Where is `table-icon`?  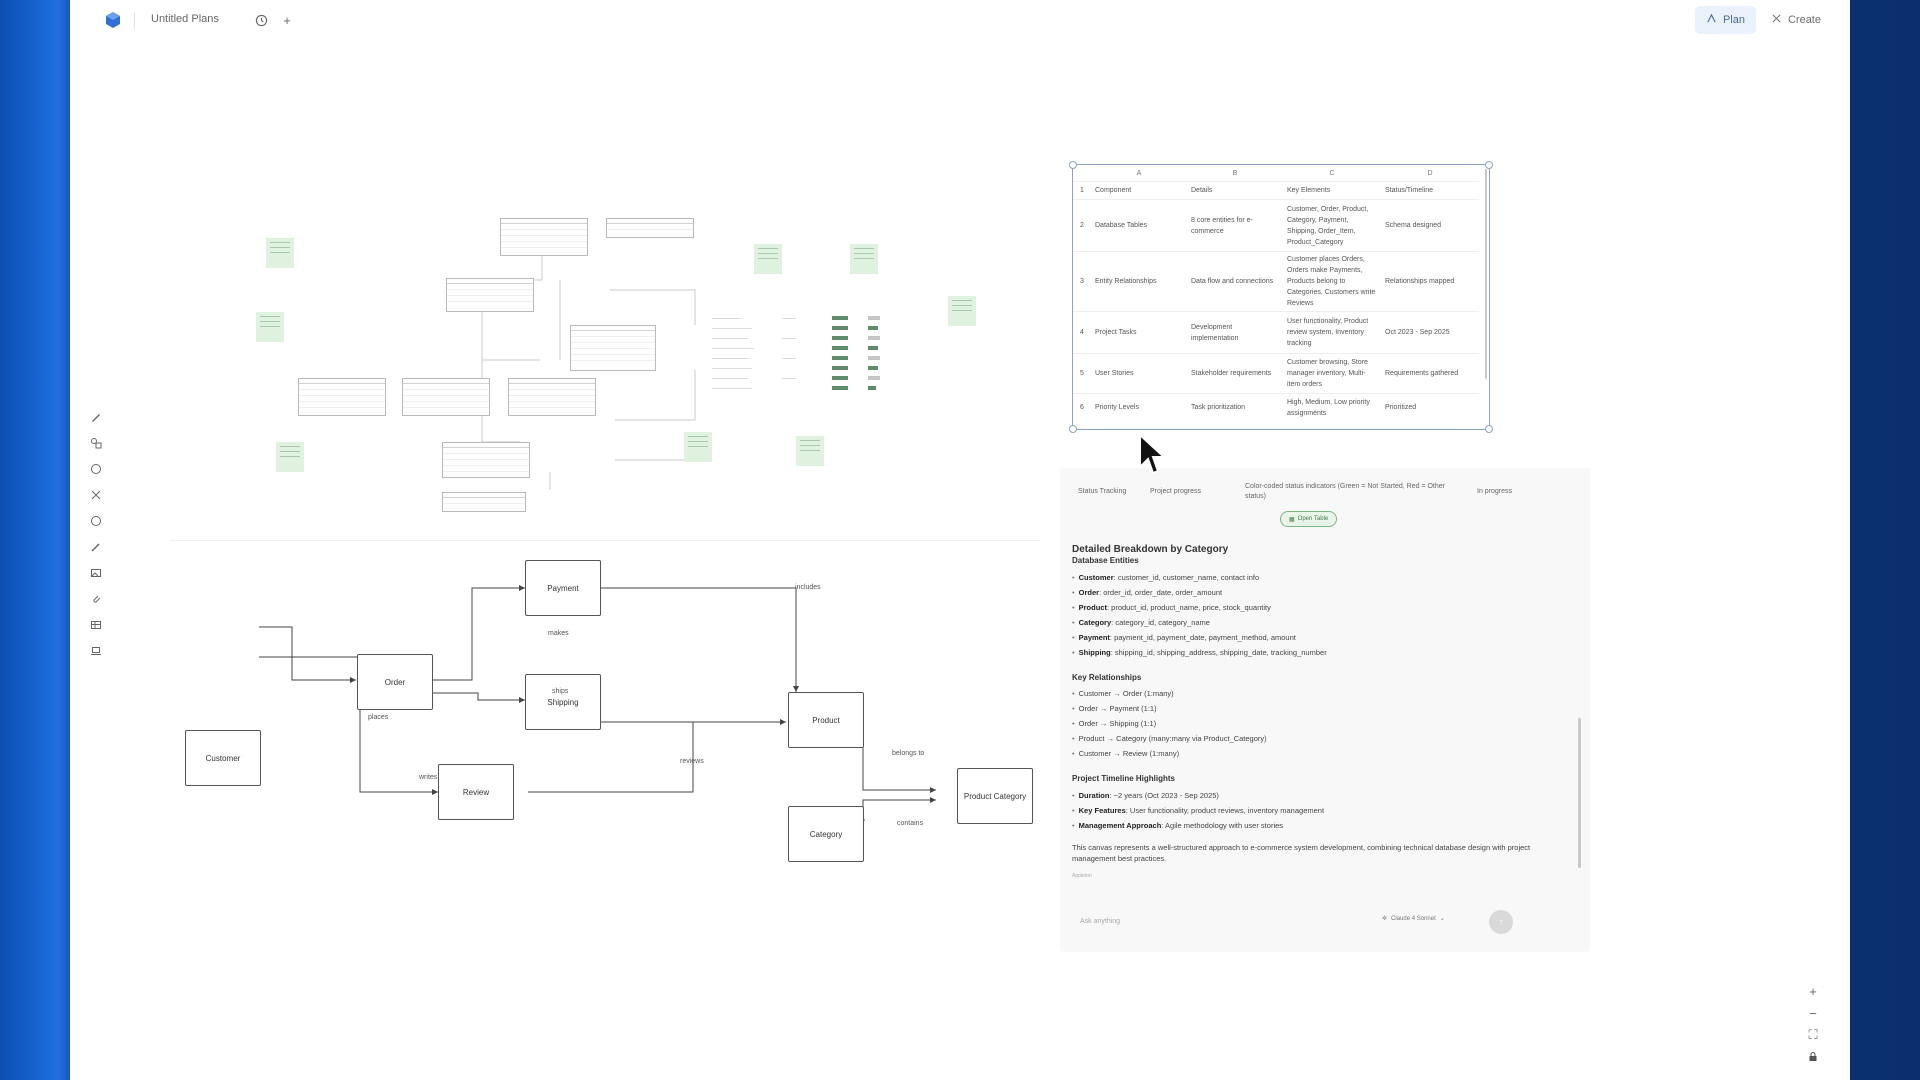 table-icon is located at coordinates (96, 625).